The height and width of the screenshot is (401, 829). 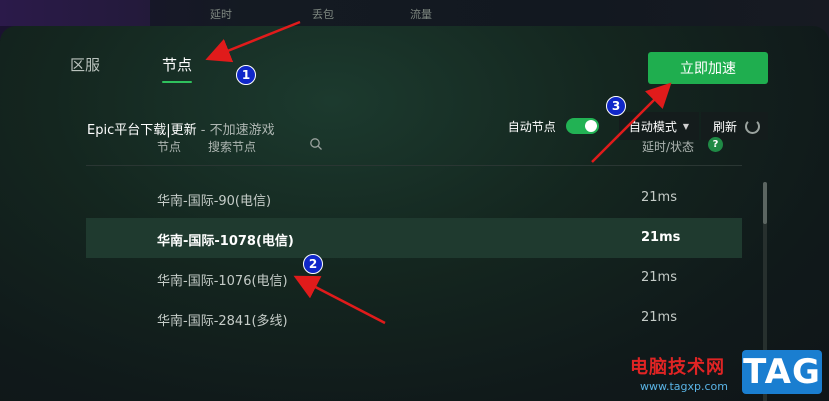 What do you see at coordinates (414, 165) in the screenshot?
I see `divider` at bounding box center [414, 165].